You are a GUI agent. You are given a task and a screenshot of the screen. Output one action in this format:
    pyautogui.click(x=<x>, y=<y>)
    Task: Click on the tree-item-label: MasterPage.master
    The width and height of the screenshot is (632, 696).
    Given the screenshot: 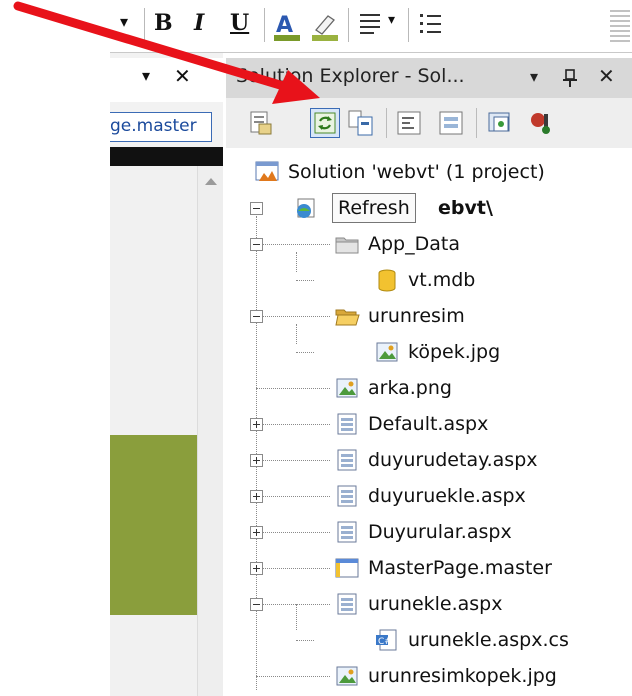 What is the action you would take?
    pyautogui.click(x=460, y=568)
    